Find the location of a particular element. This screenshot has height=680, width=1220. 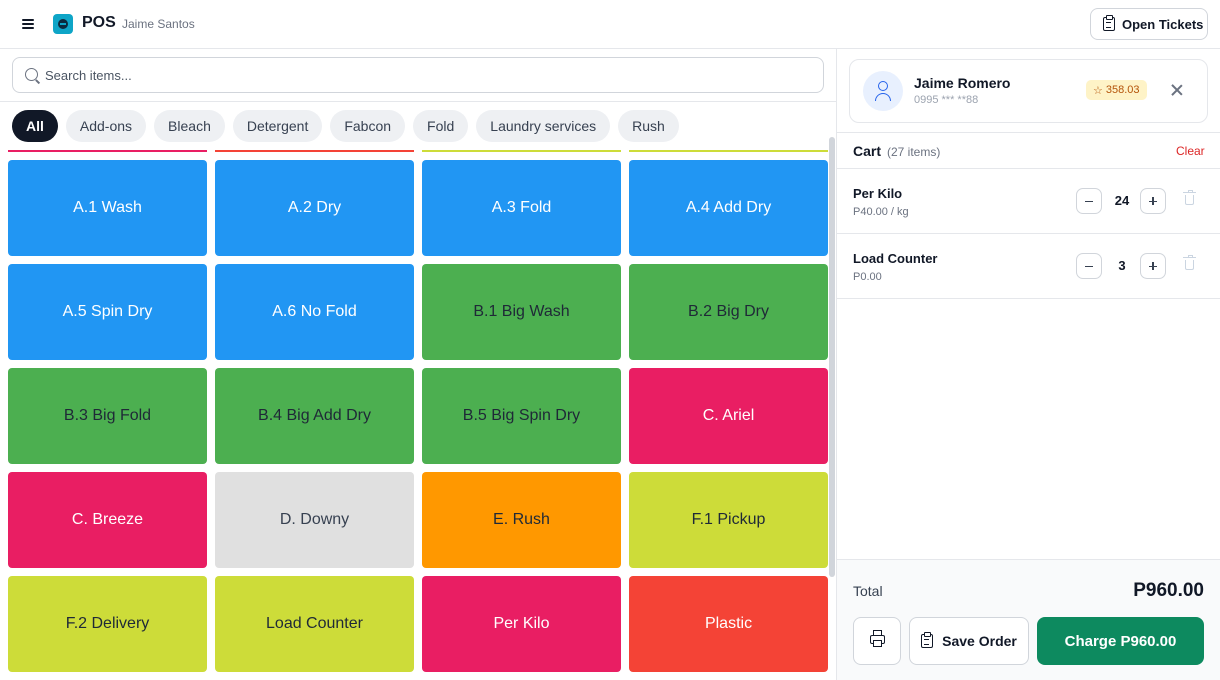

cart-item-price: P40.00 / kg is located at coordinates (881, 212).